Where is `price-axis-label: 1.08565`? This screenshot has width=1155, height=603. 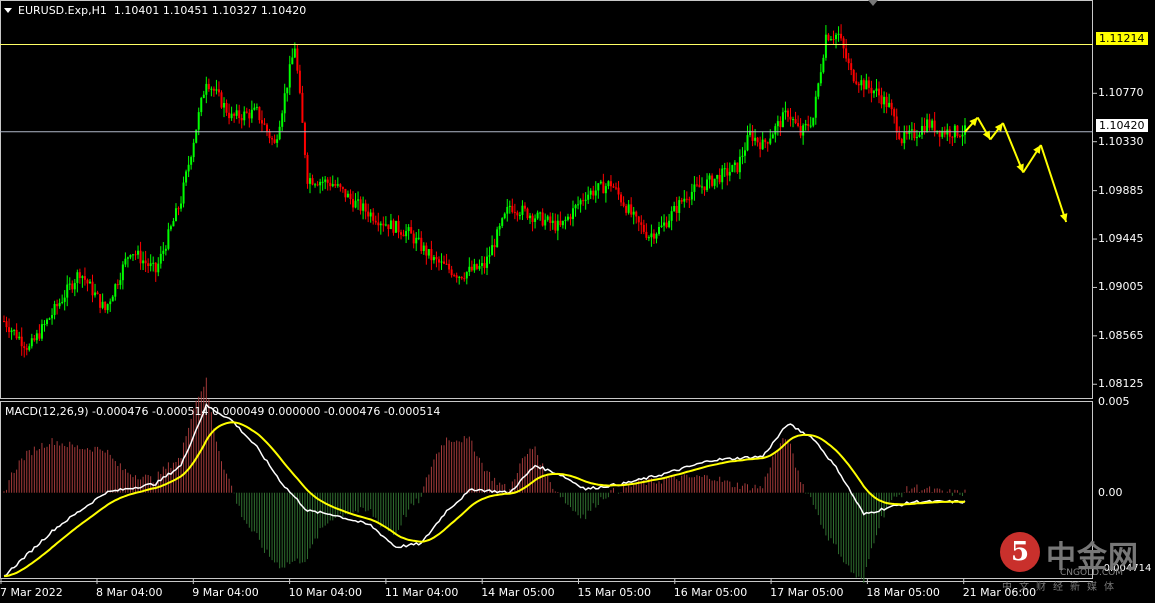
price-axis-label: 1.08565 is located at coordinates (1121, 335).